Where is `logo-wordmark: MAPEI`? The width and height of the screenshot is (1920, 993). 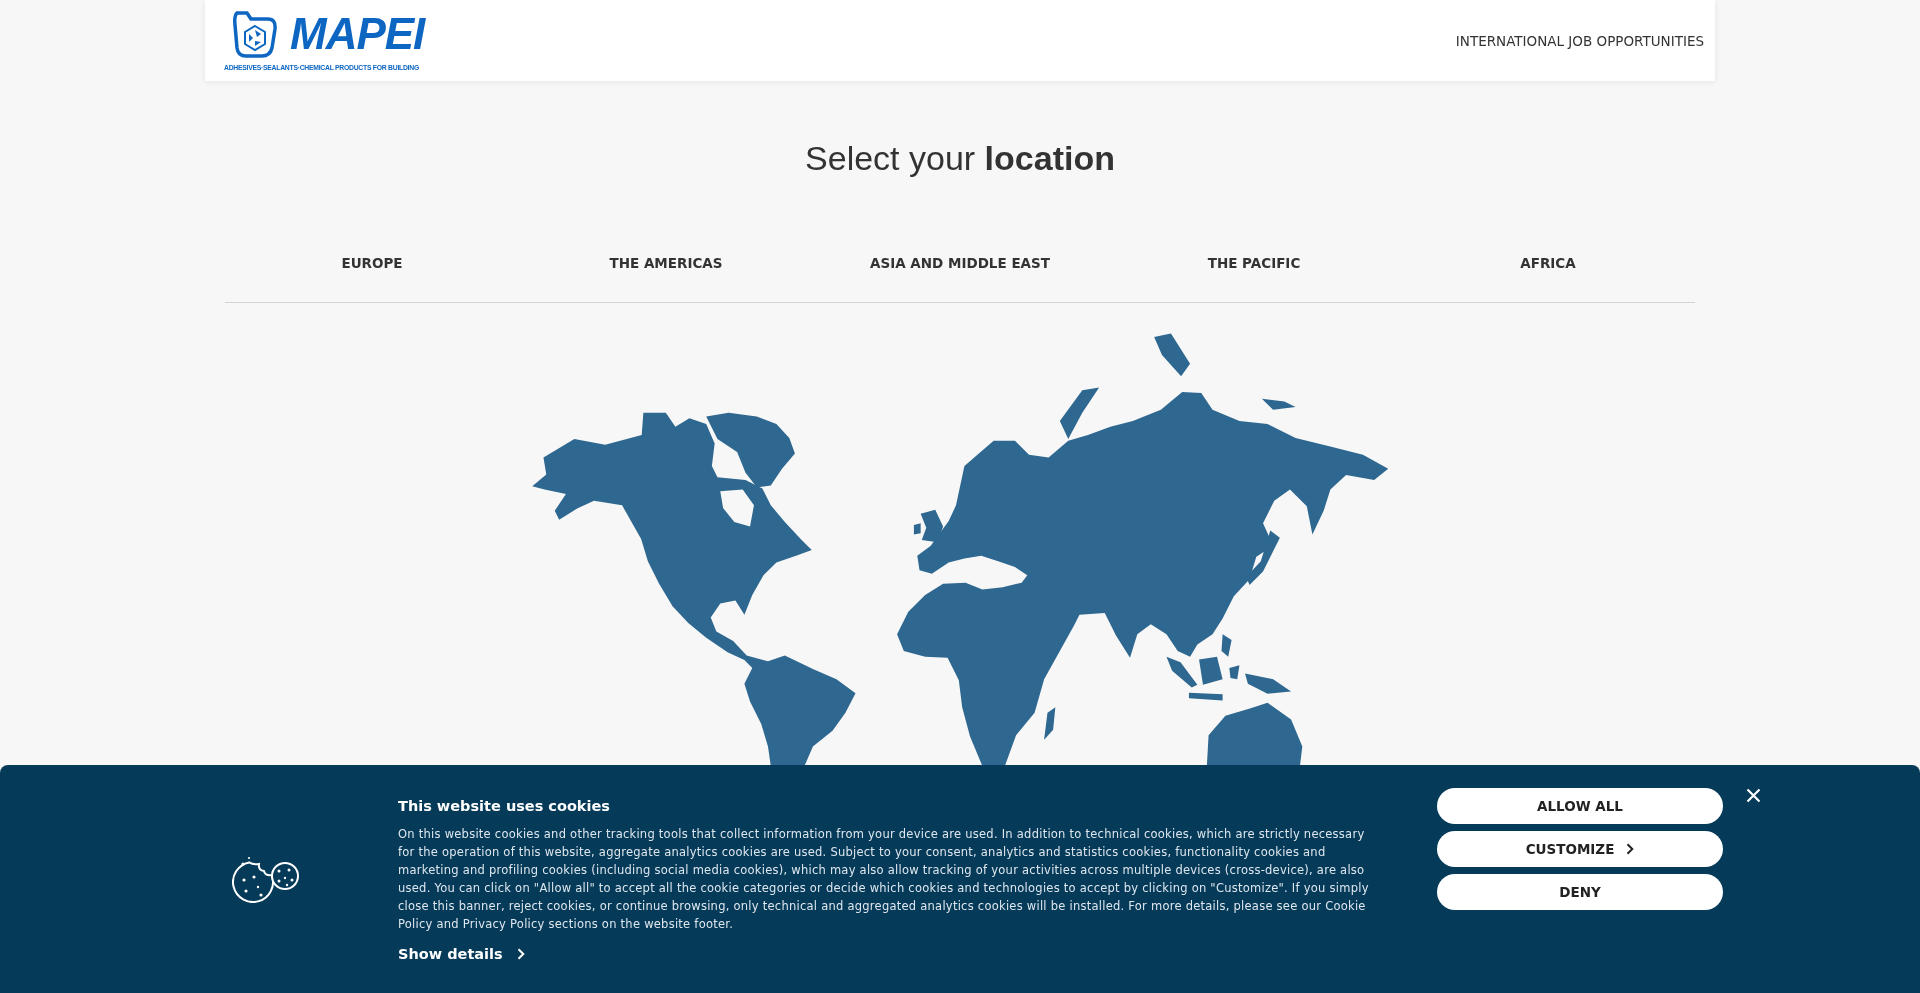
logo-wordmark: MAPEI is located at coordinates (357, 33).